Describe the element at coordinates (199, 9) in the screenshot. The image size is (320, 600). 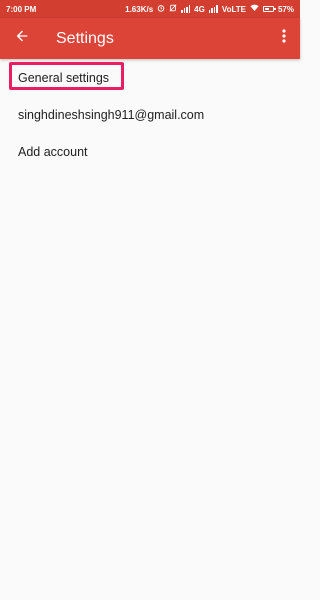
I see `network-4g-label: 4G` at that location.